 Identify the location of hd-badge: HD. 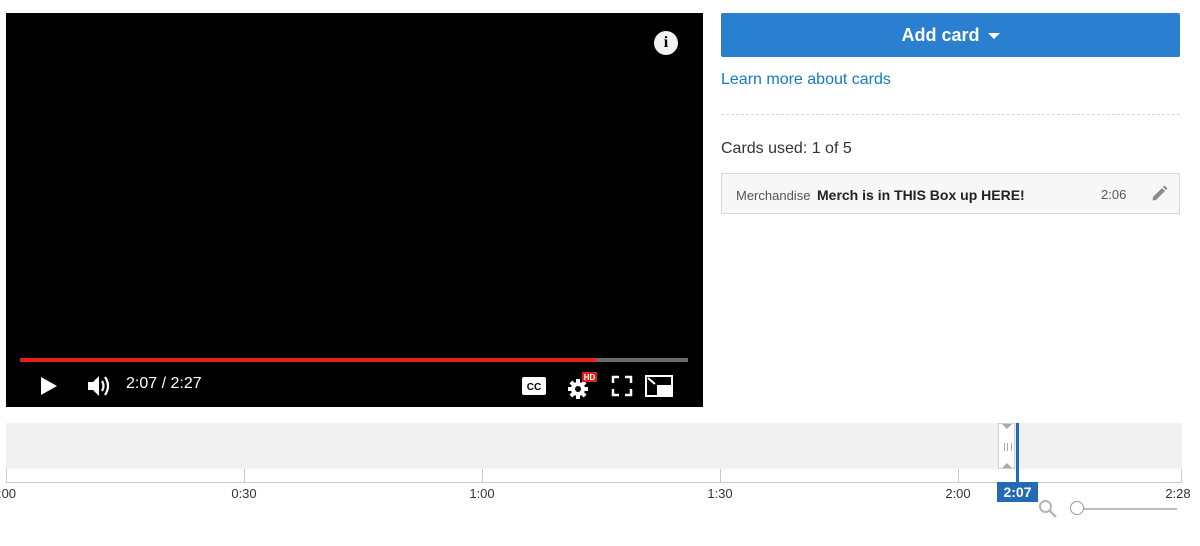
(590, 377).